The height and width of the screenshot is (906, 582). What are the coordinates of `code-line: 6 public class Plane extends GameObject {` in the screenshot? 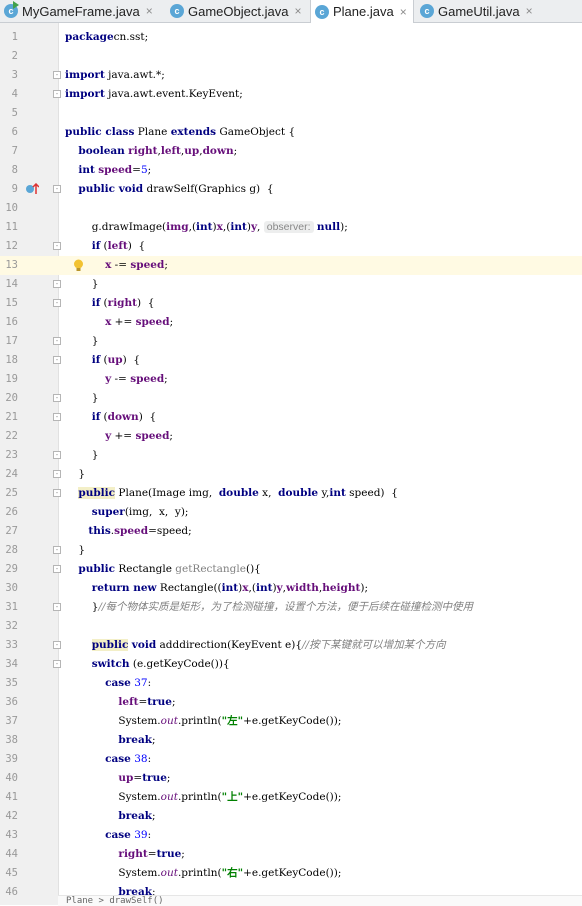 It's located at (291, 132).